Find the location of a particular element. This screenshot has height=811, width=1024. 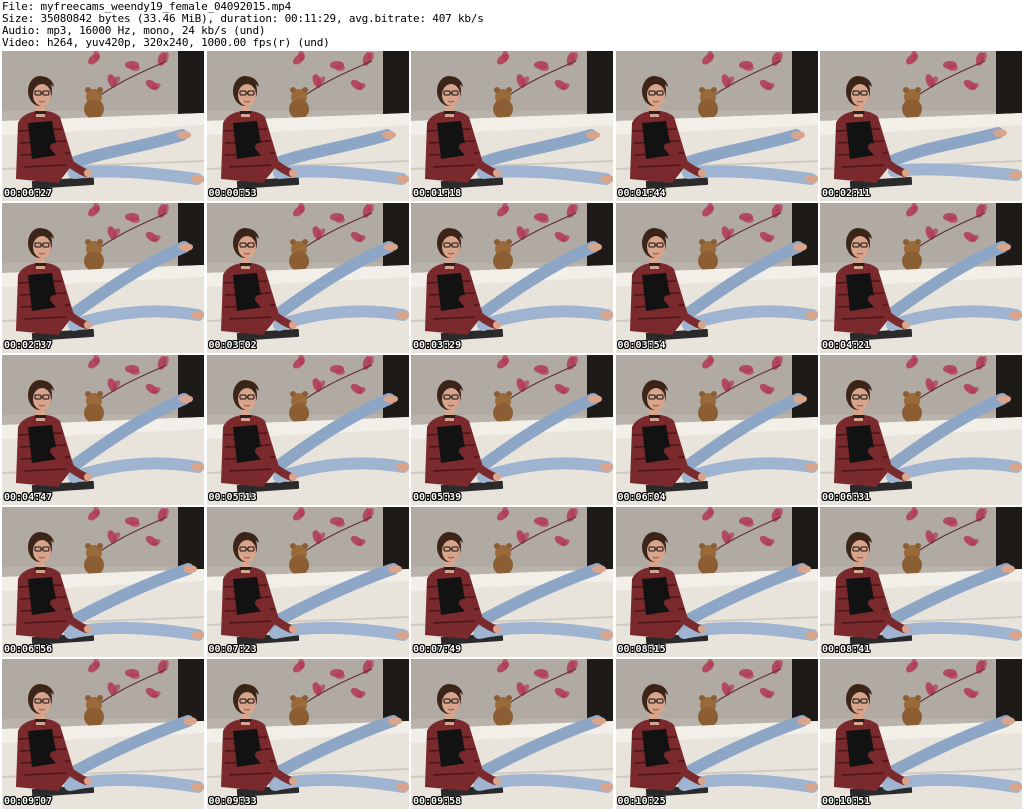

thumbnail-timestamp: 00:10:51 is located at coordinates (846, 801).